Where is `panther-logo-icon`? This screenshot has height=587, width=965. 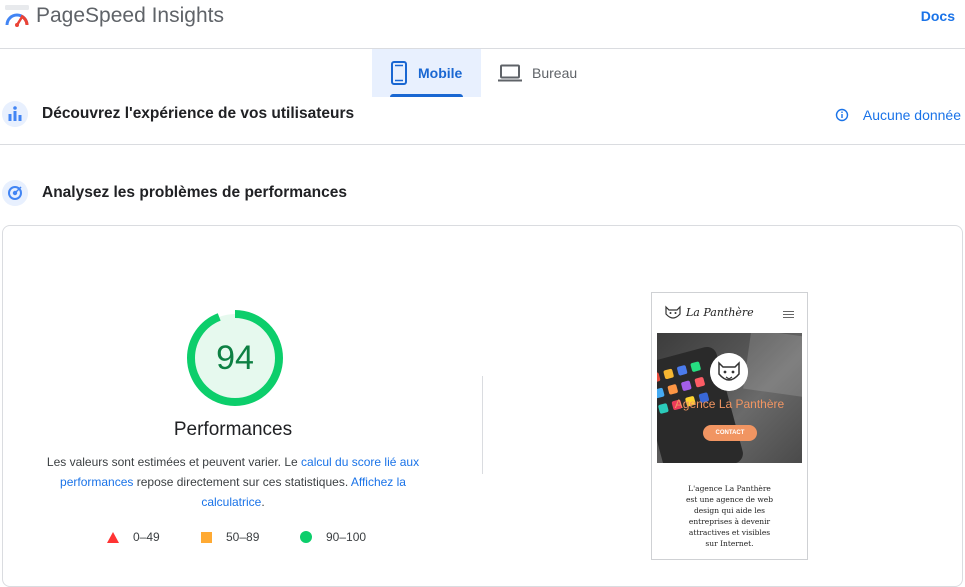
panther-logo-icon is located at coordinates (673, 312).